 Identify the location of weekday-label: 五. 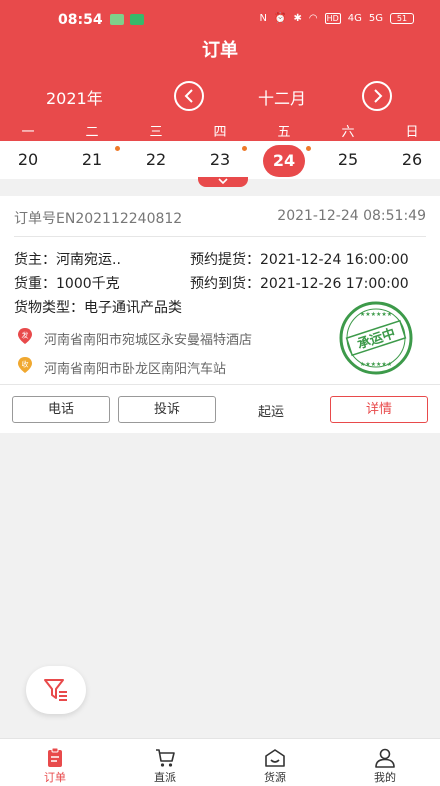
(284, 132).